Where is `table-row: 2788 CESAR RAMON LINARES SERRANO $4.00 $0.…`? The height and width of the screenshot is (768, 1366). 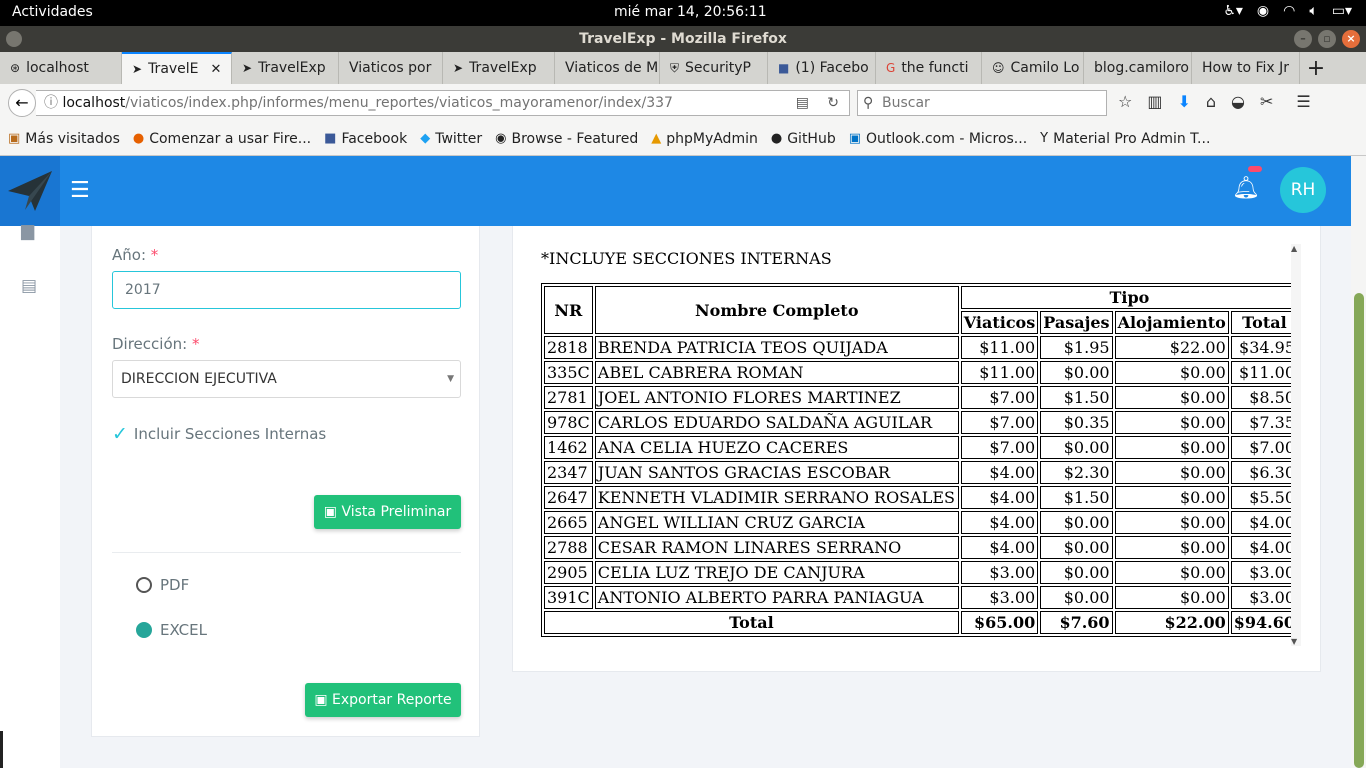
table-row: 2788 CESAR RAMON LINARES SERRANO $4.00 $0.… is located at coordinates (921, 547).